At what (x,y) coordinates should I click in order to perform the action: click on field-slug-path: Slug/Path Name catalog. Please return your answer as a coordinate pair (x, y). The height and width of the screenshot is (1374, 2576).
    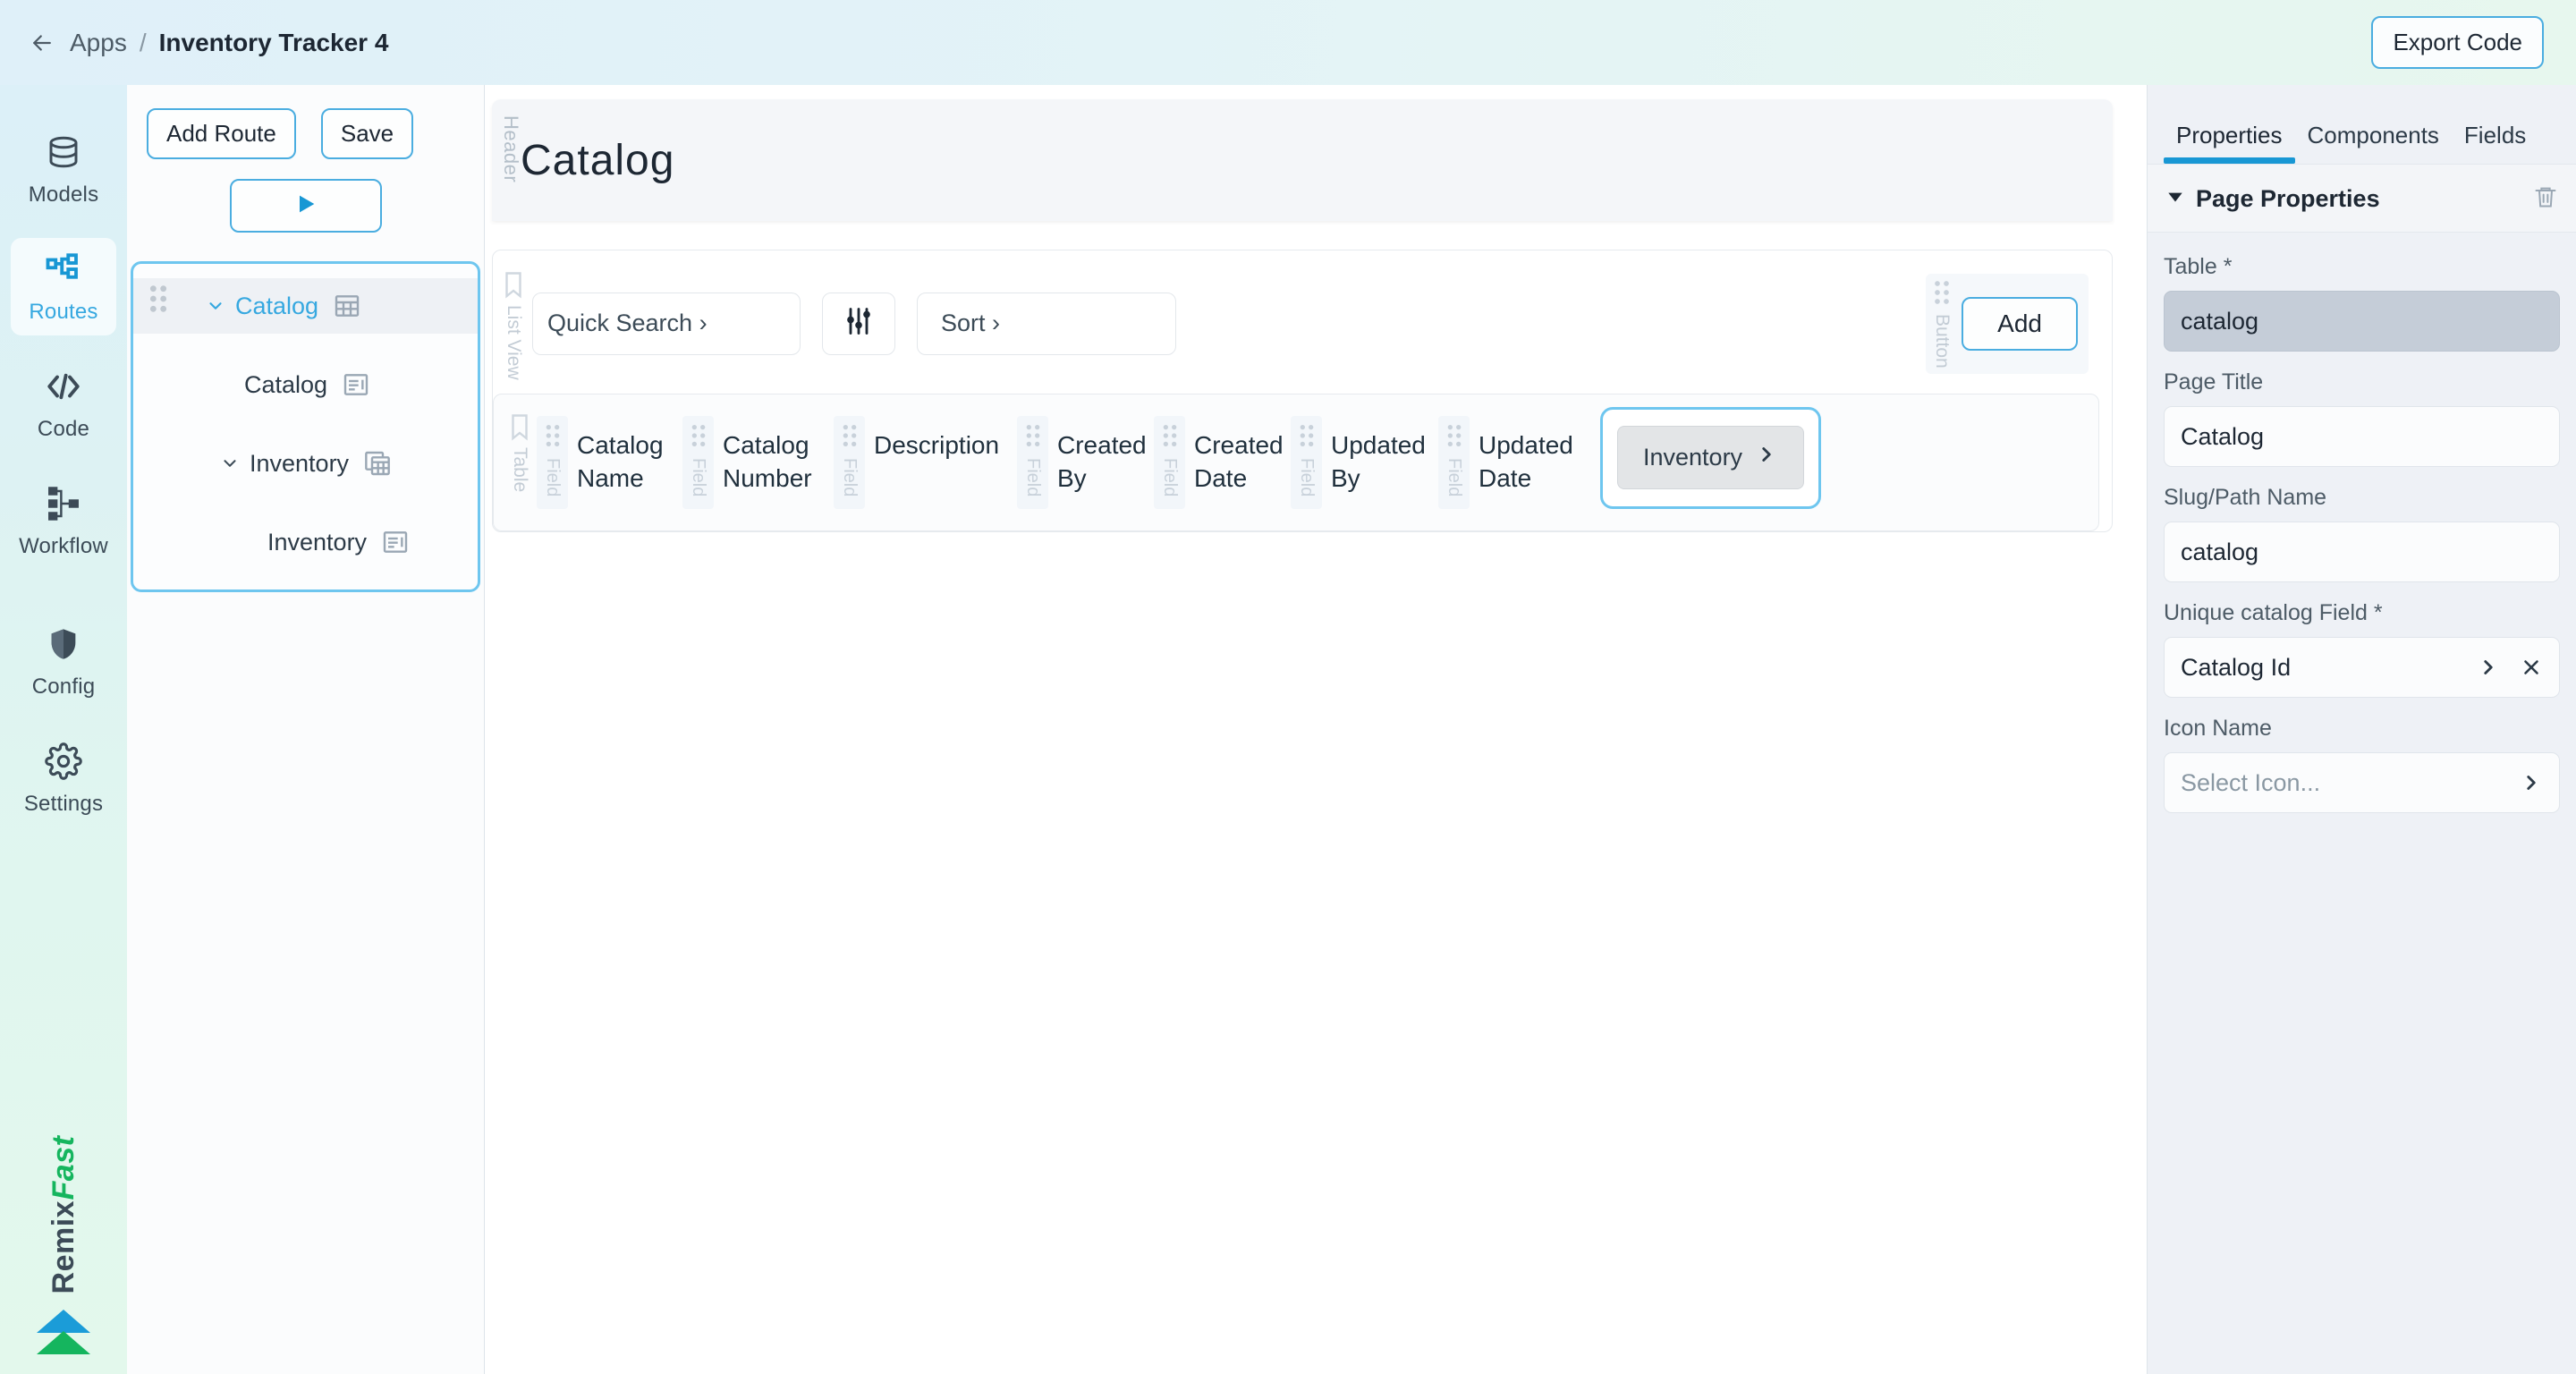
    Looking at the image, I should click on (2362, 533).